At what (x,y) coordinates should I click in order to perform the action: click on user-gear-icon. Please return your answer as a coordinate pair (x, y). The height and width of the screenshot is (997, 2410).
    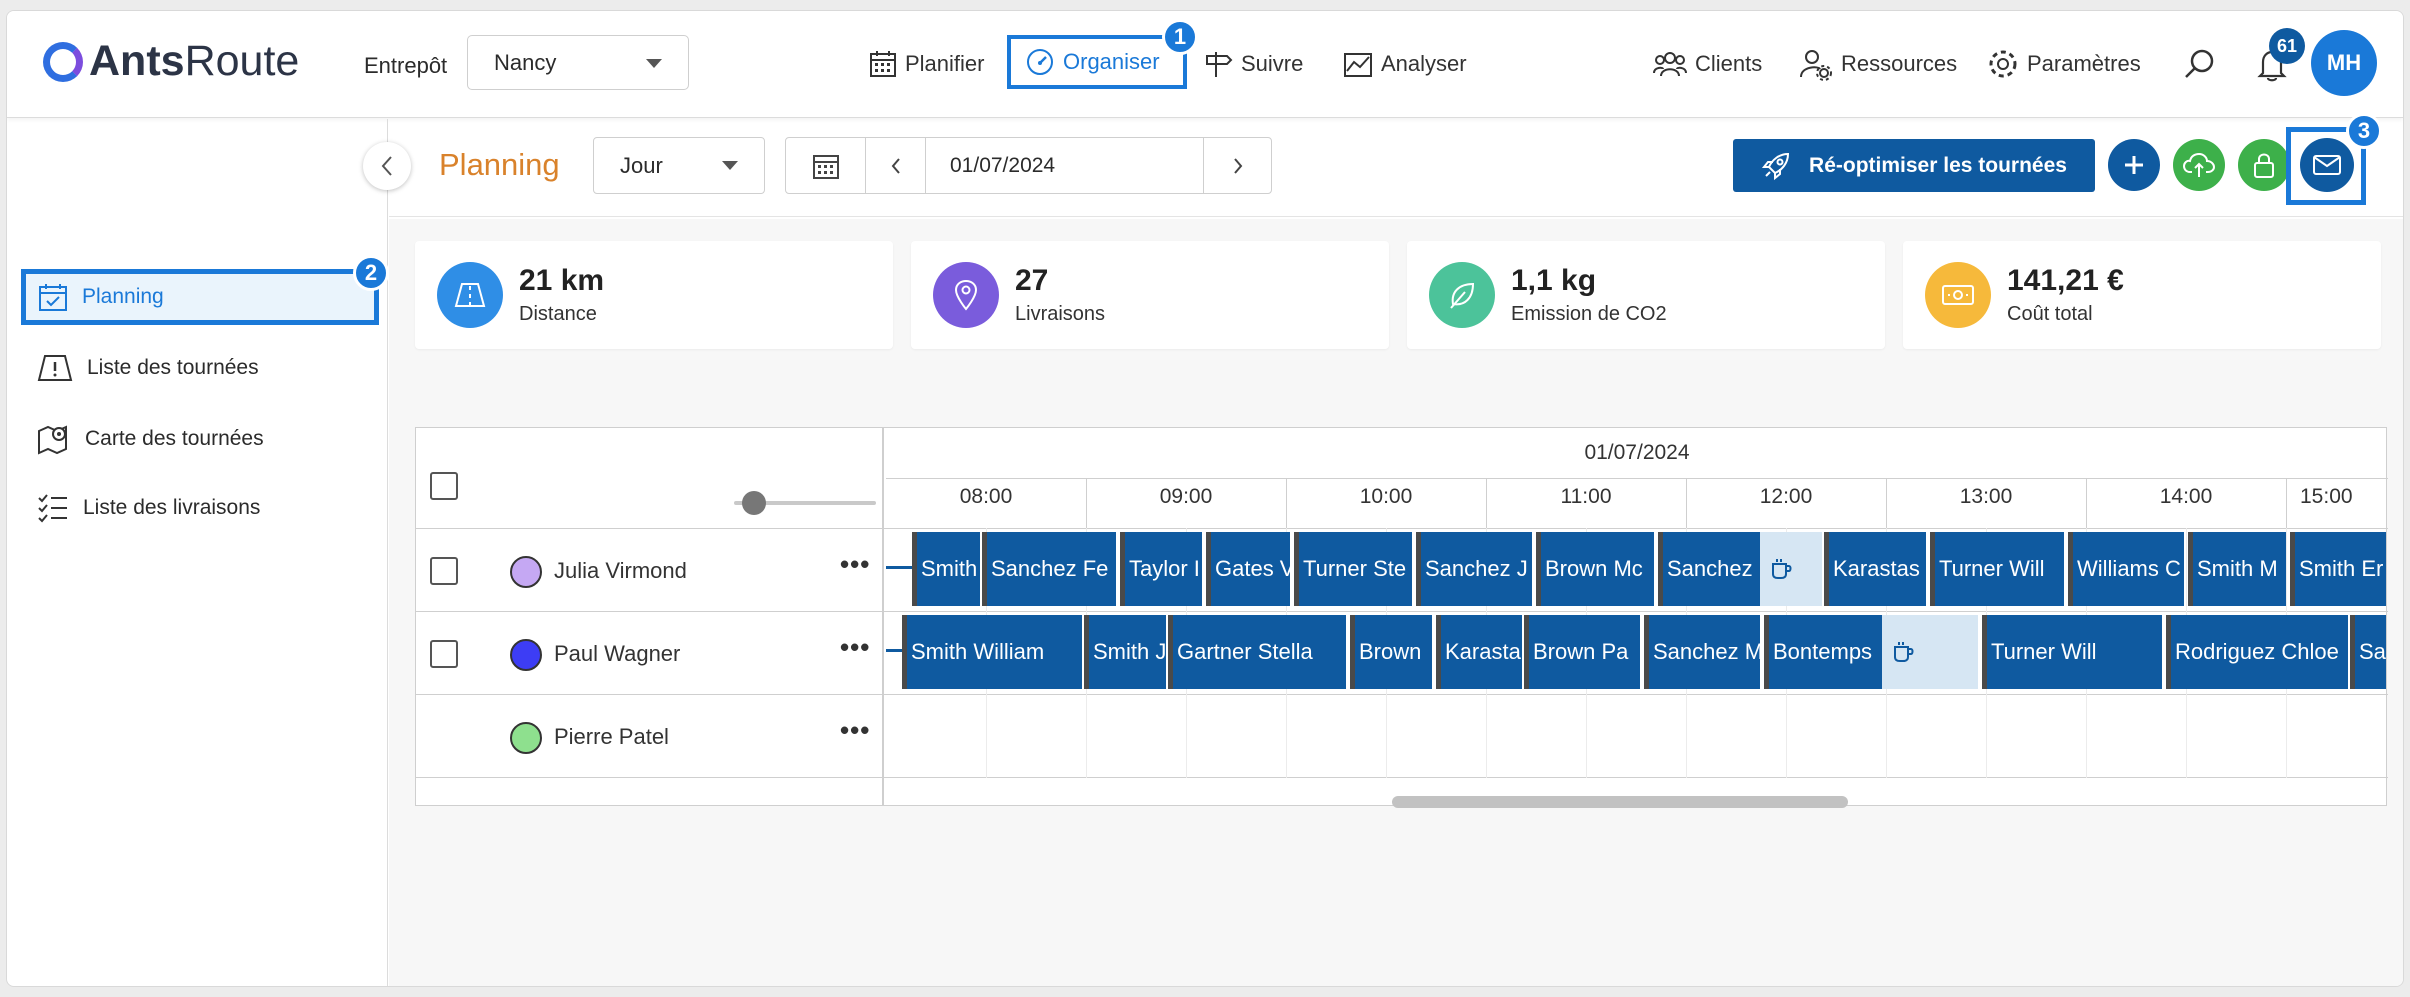
    Looking at the image, I should click on (1816, 65).